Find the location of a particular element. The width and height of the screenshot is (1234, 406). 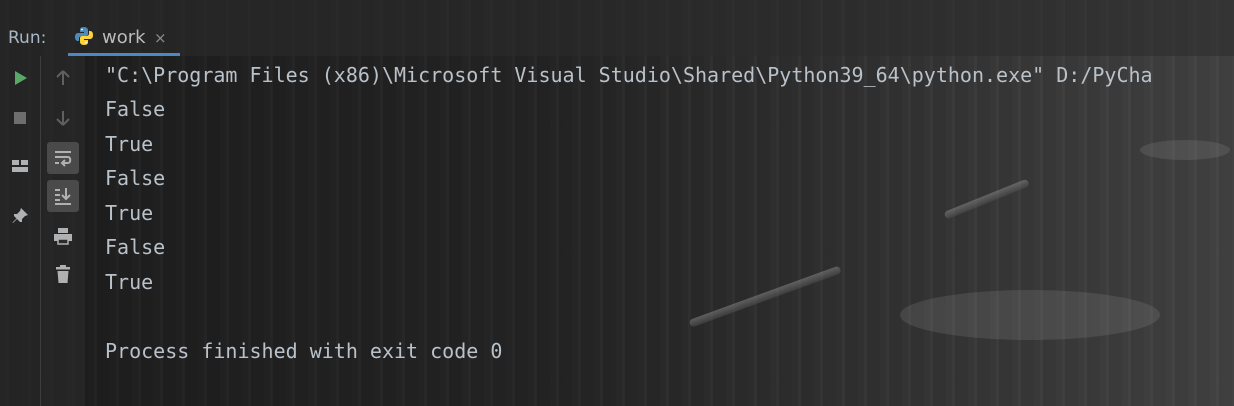

tab-close-icon: × is located at coordinates (160, 38).